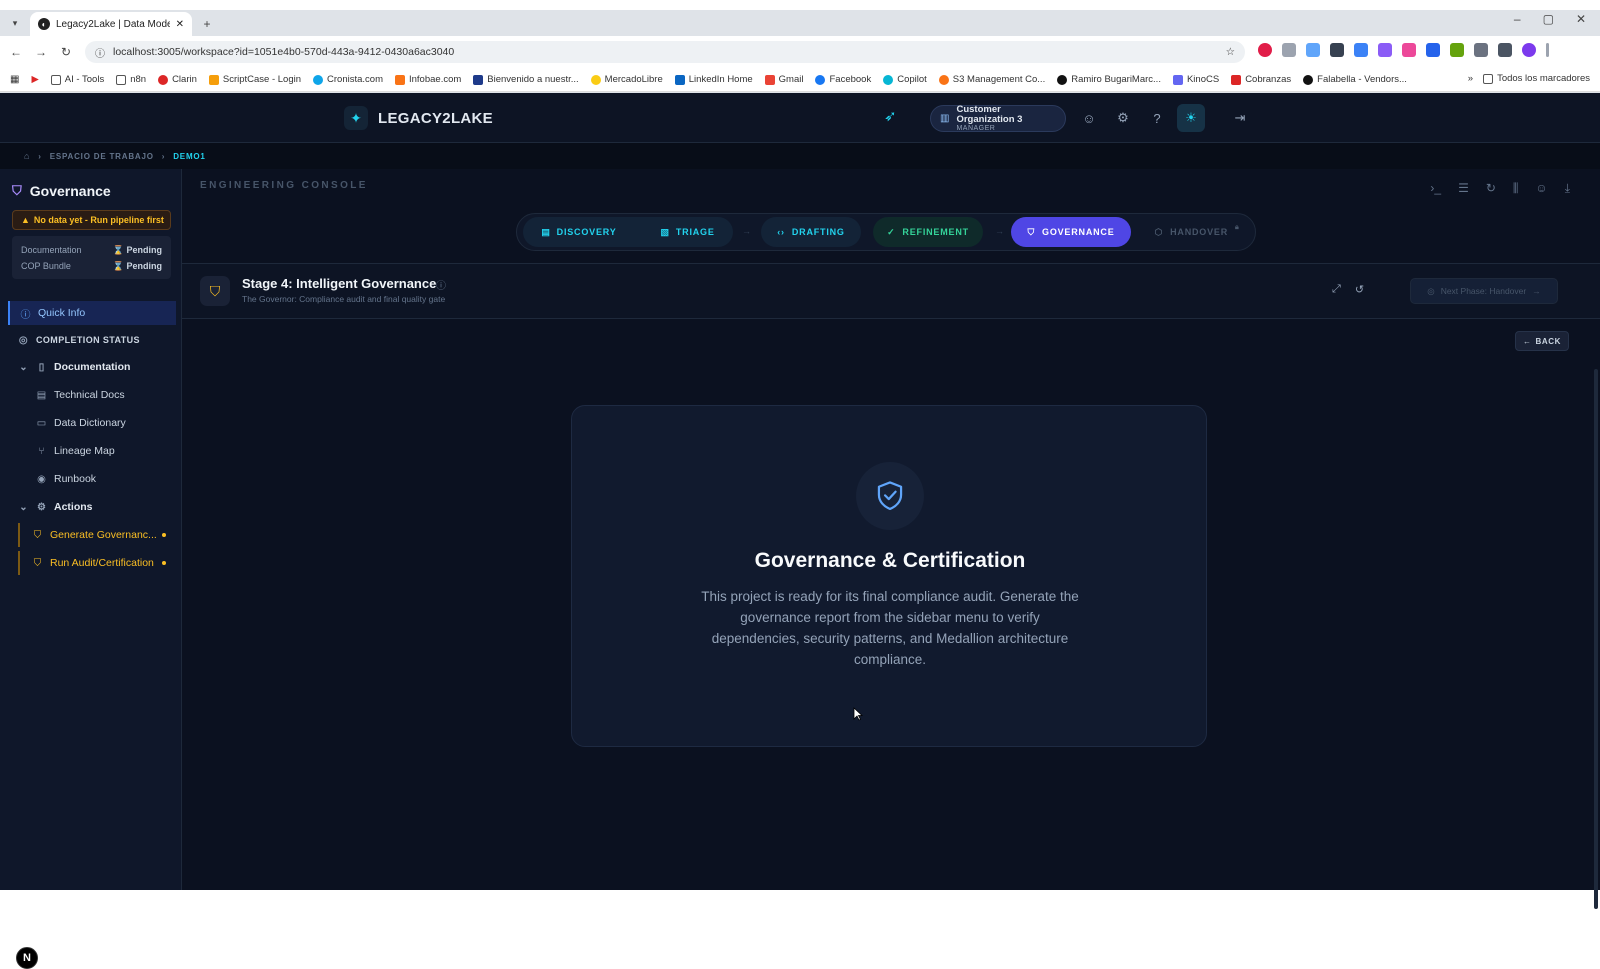 The width and height of the screenshot is (1600, 969). I want to click on home-icon: ⌂, so click(27, 156).